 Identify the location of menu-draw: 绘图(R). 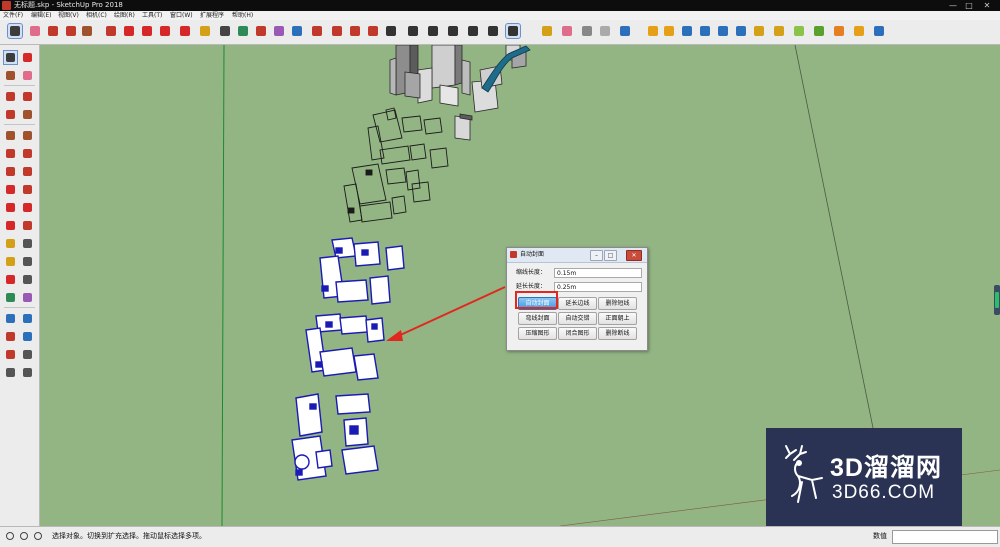
(124, 15).